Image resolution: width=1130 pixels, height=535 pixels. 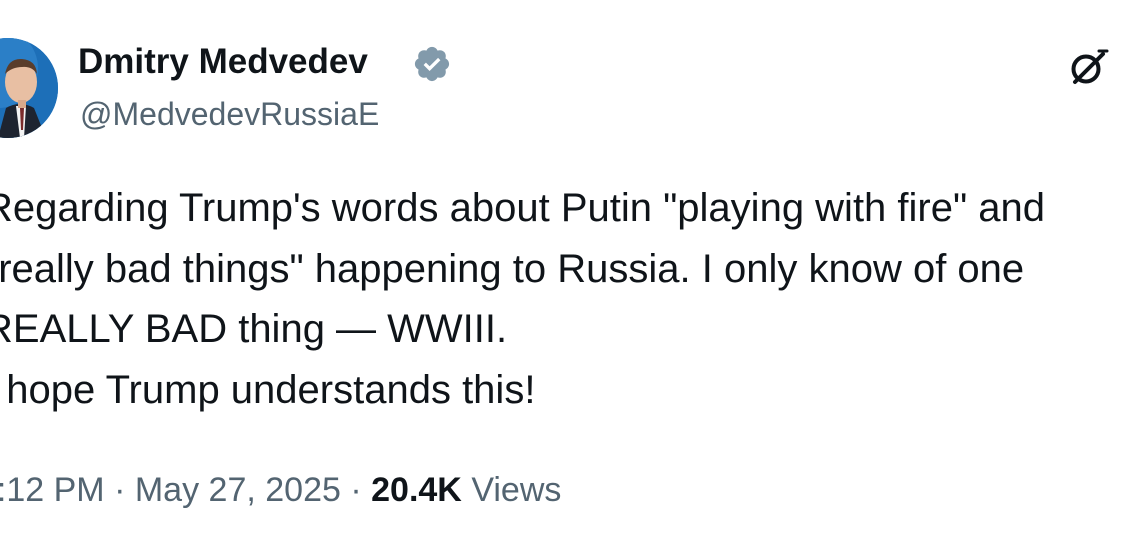 I want to click on display-name: Dmitry Medvedev, so click(x=223, y=62).